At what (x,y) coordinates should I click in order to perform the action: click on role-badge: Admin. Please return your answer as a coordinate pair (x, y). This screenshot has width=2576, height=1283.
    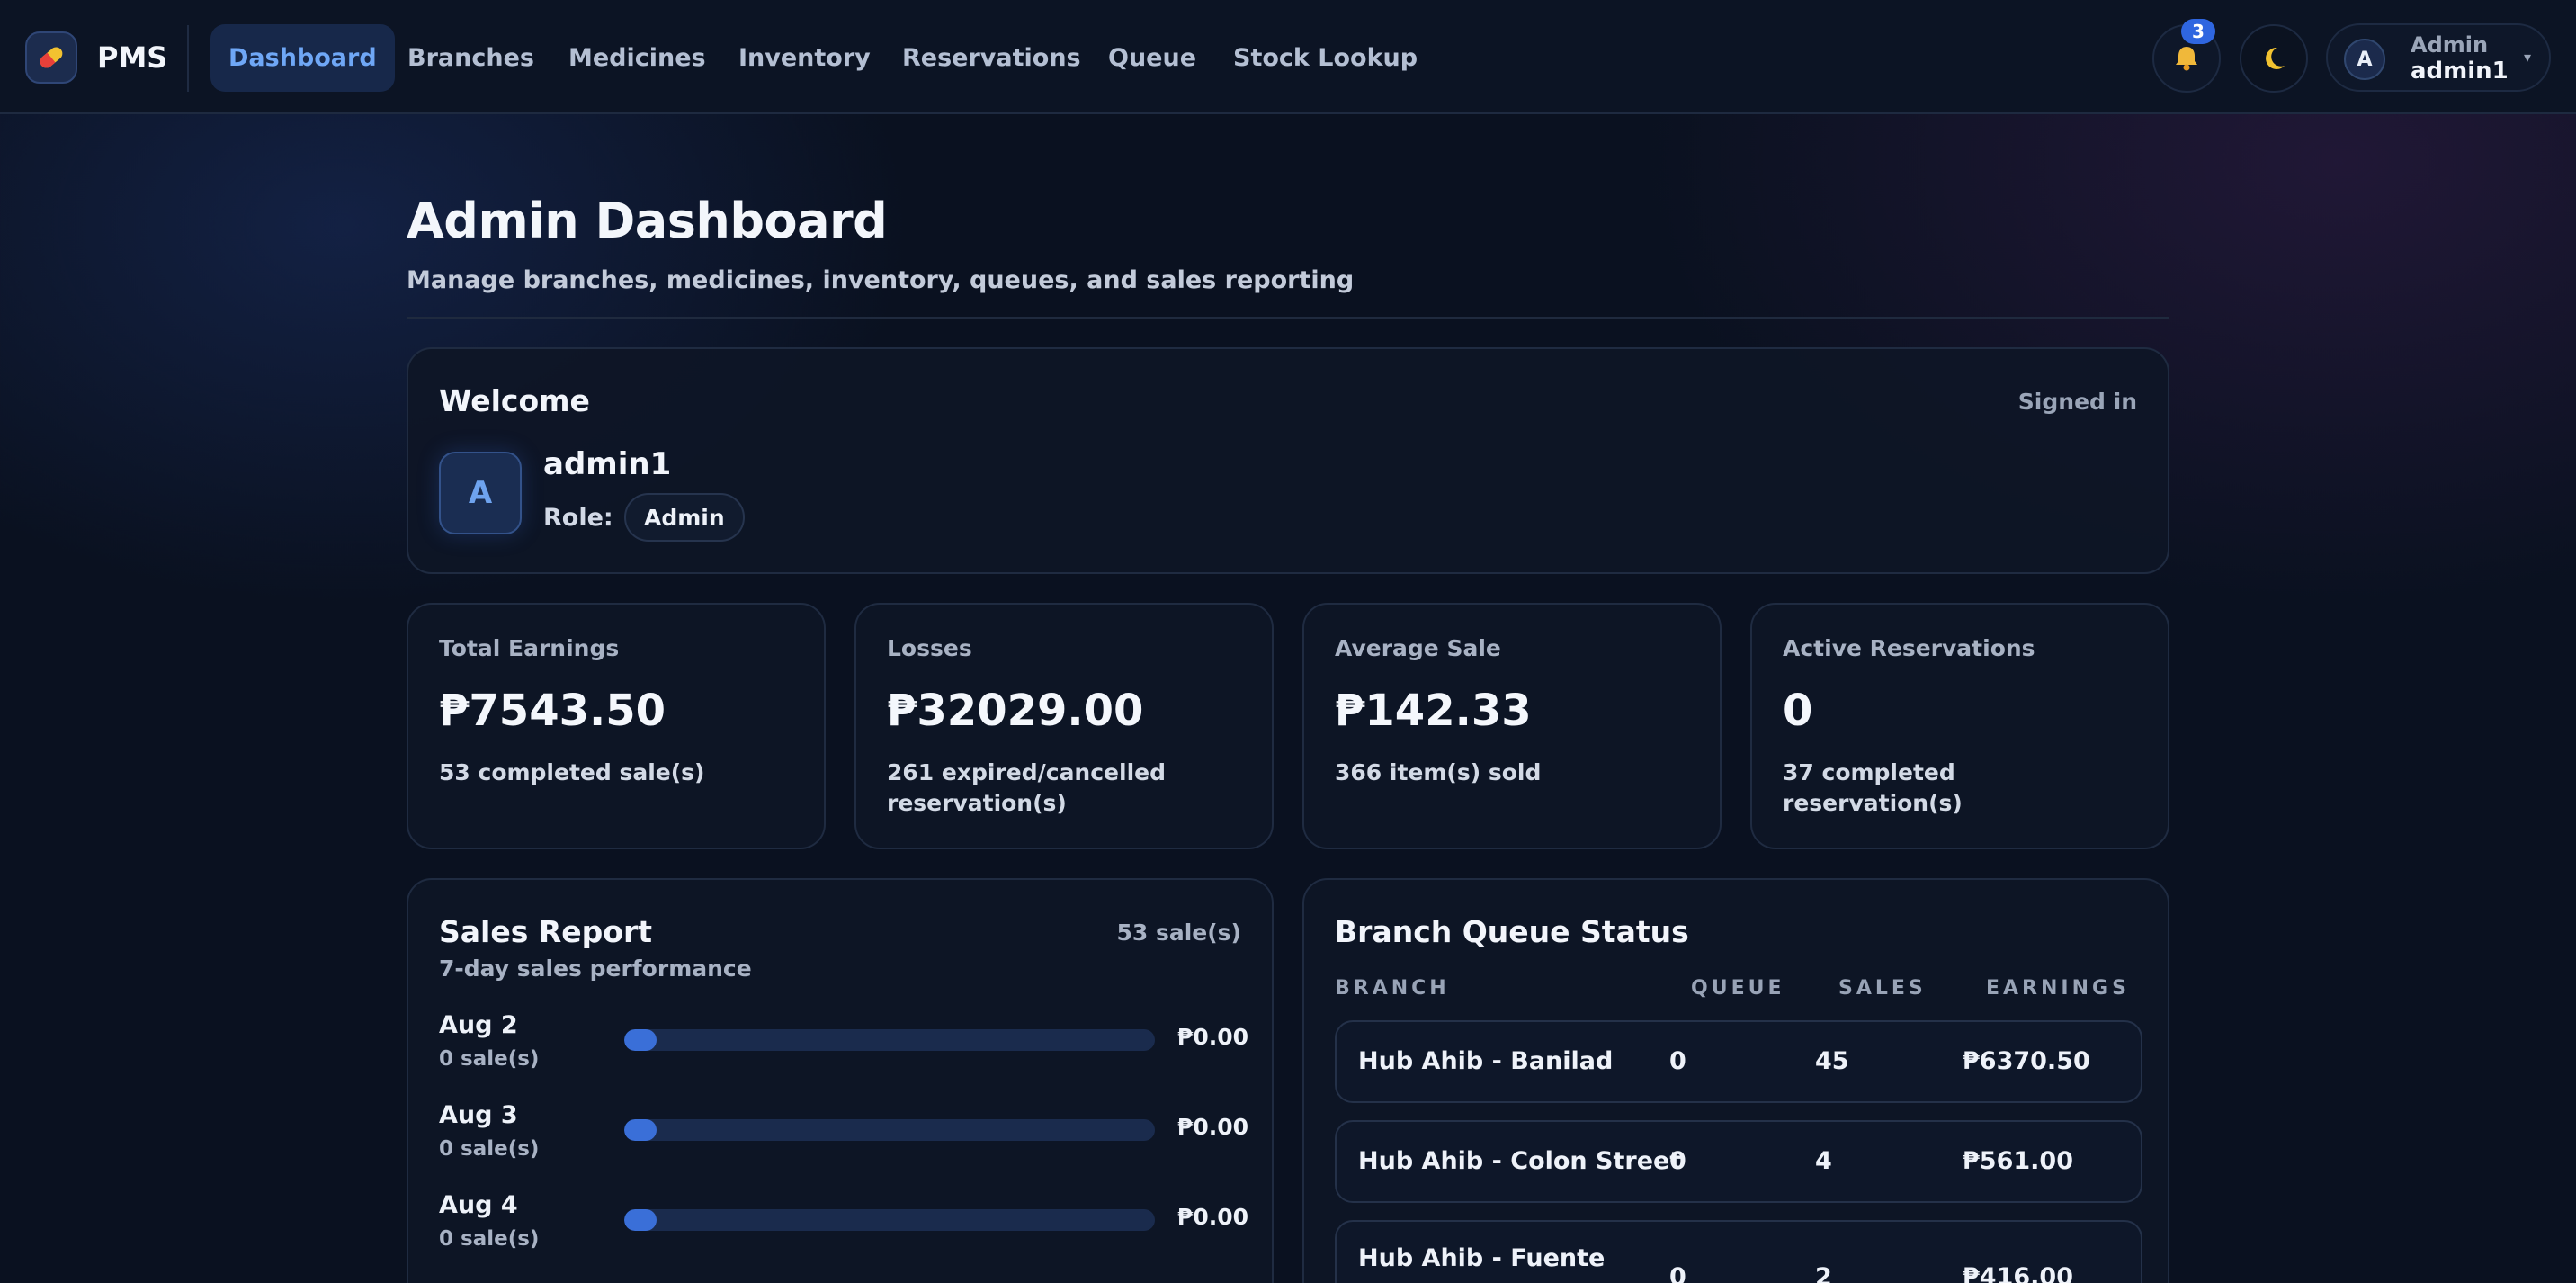
    Looking at the image, I should click on (684, 517).